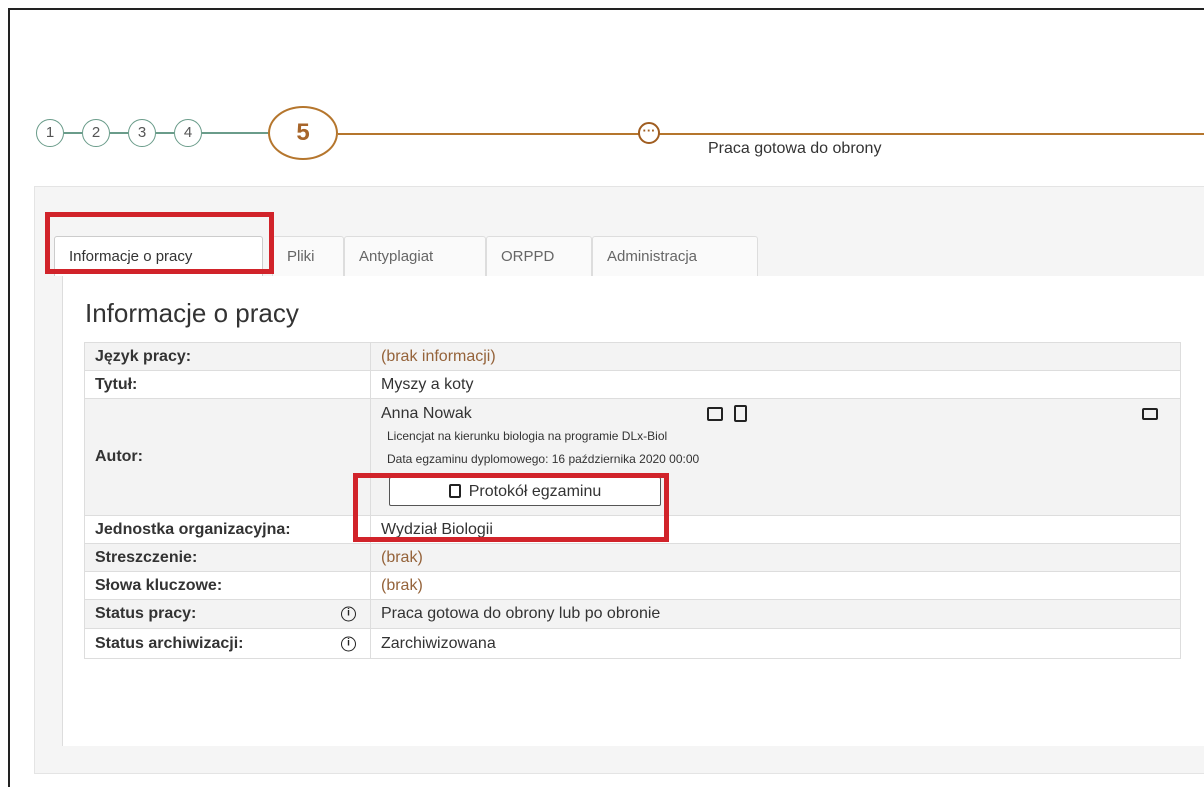 The image size is (1204, 787). Describe the element at coordinates (649, 133) in the screenshot. I see `more-dots-icon: ···` at that location.